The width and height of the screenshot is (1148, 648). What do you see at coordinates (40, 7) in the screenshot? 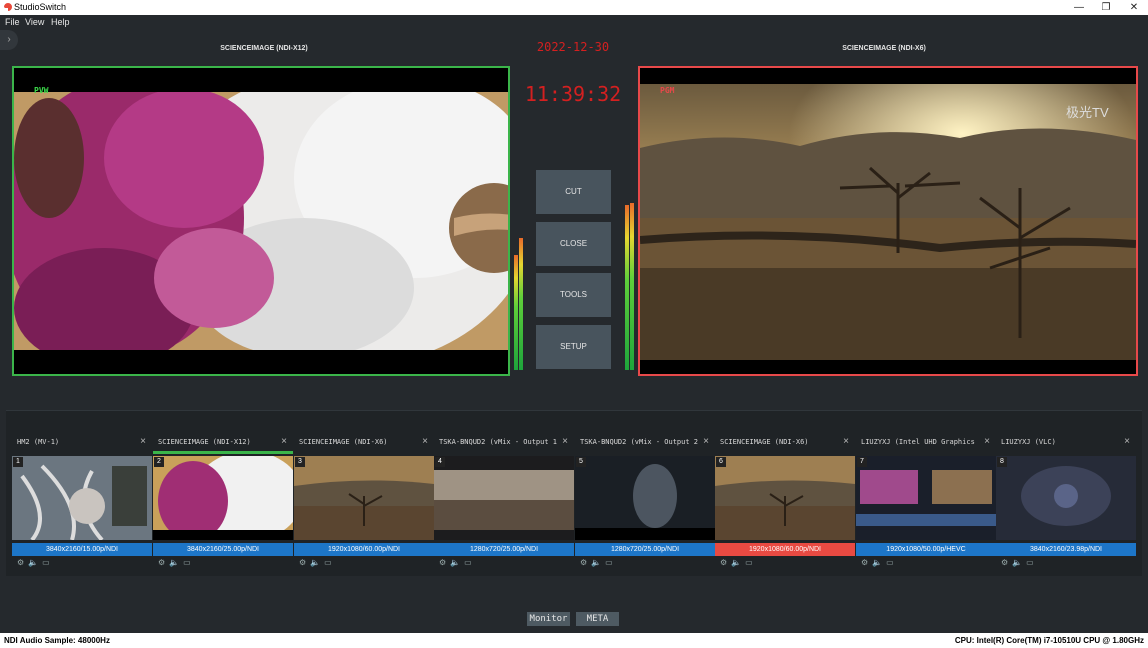
I see `window-title: StudioSwitch` at bounding box center [40, 7].